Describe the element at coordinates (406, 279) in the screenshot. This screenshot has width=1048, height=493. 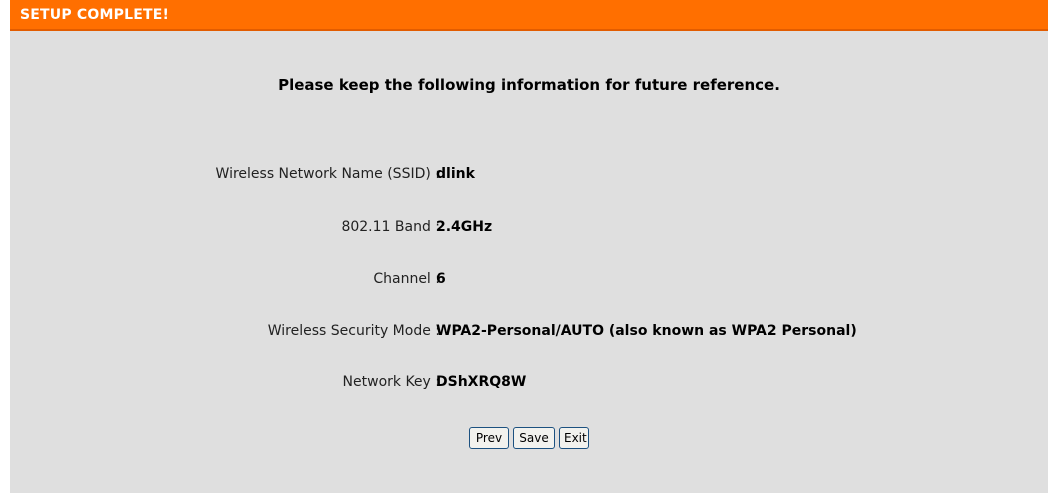
I see `channel-label: Channel :` at that location.